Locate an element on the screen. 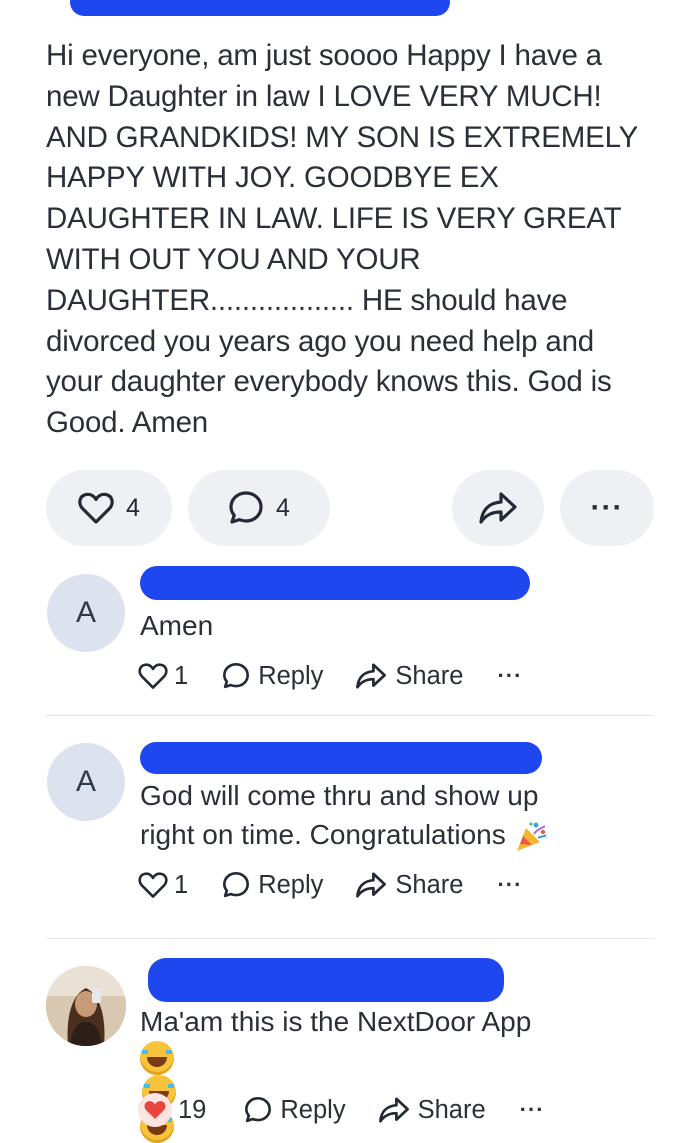 The height and width of the screenshot is (1143, 700). comment-like-button: 19 is located at coordinates (172, 1110).